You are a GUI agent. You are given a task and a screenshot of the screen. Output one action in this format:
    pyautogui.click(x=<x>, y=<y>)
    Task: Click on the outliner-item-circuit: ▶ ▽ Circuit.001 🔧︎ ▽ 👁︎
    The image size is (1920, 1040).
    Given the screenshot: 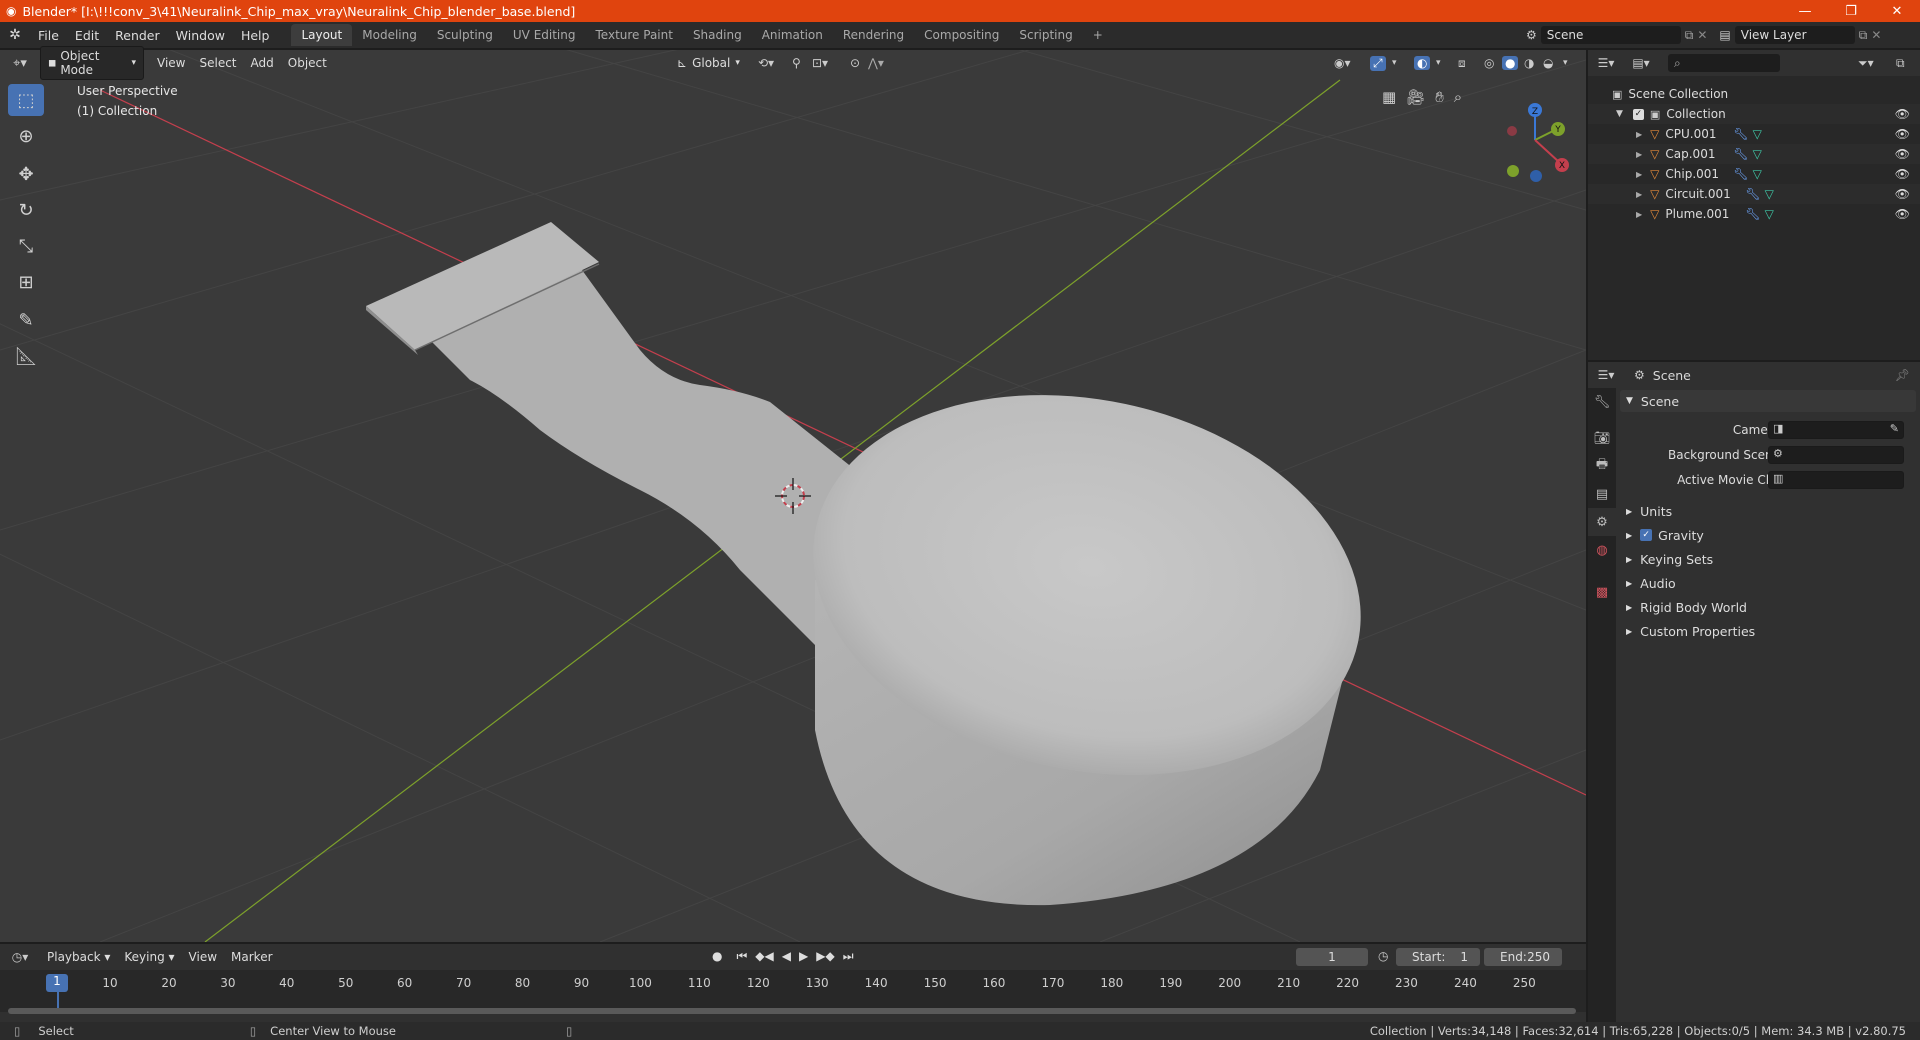 What is the action you would take?
    pyautogui.click(x=1754, y=194)
    